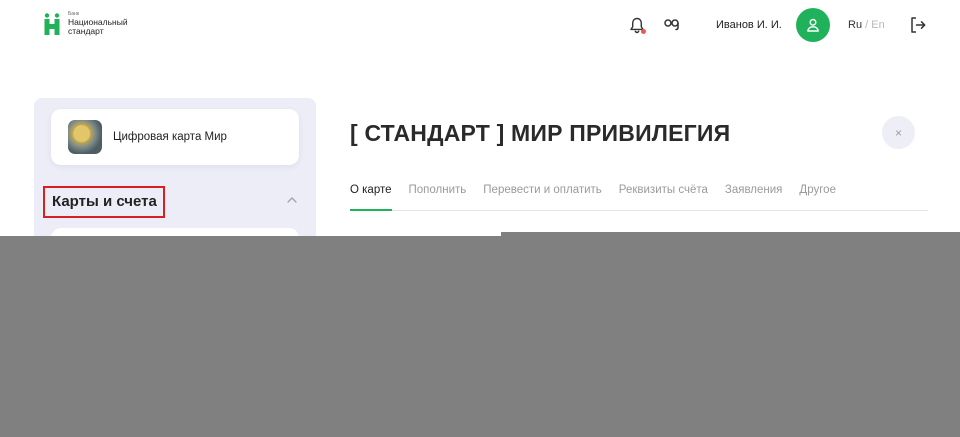 The image size is (960, 437). I want to click on close-button: ×, so click(898, 132).